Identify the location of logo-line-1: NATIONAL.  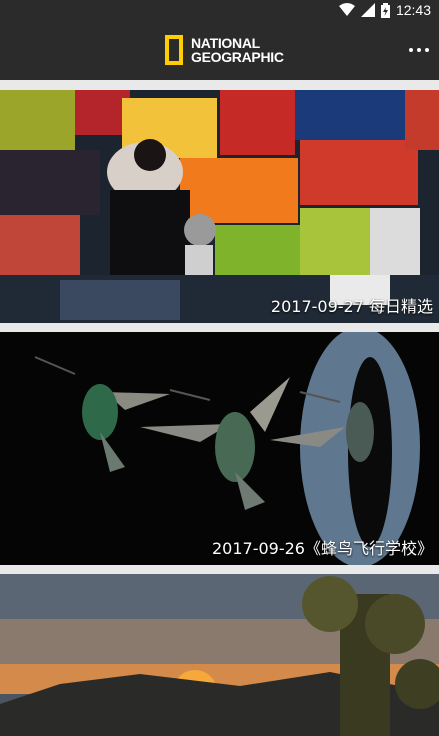
(225, 43).